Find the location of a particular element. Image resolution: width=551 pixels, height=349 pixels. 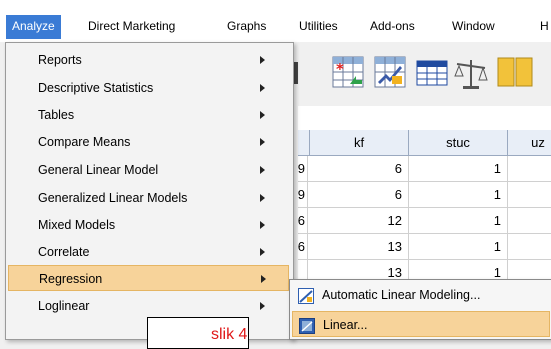

menu-item-reports: Reports is located at coordinates (148, 60).